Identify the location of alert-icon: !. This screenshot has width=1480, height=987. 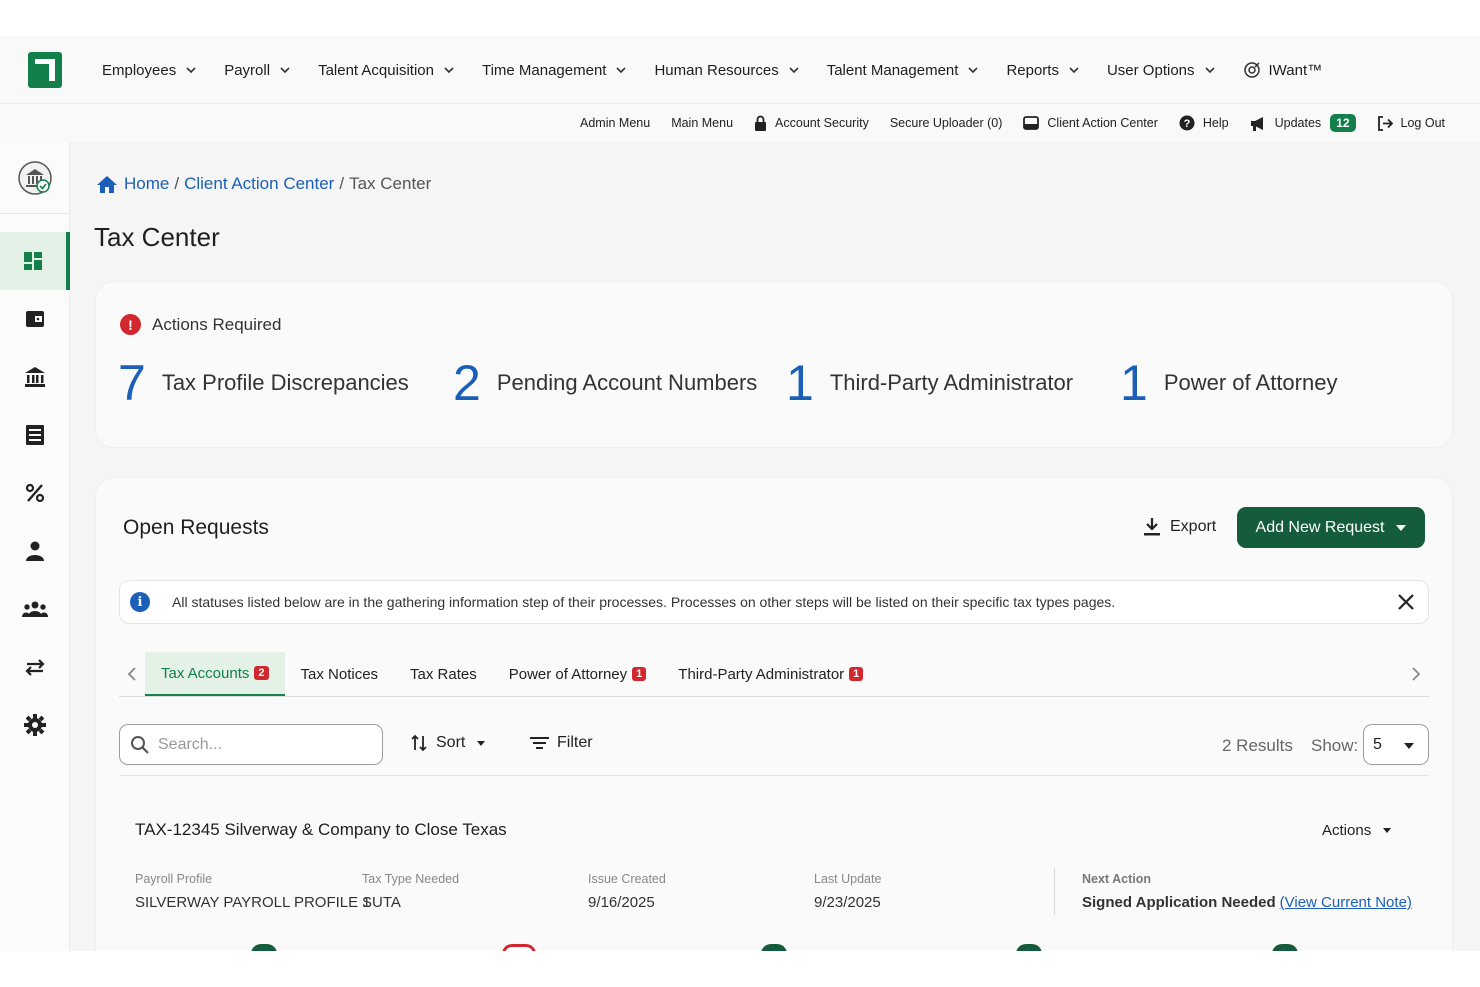
(130, 324).